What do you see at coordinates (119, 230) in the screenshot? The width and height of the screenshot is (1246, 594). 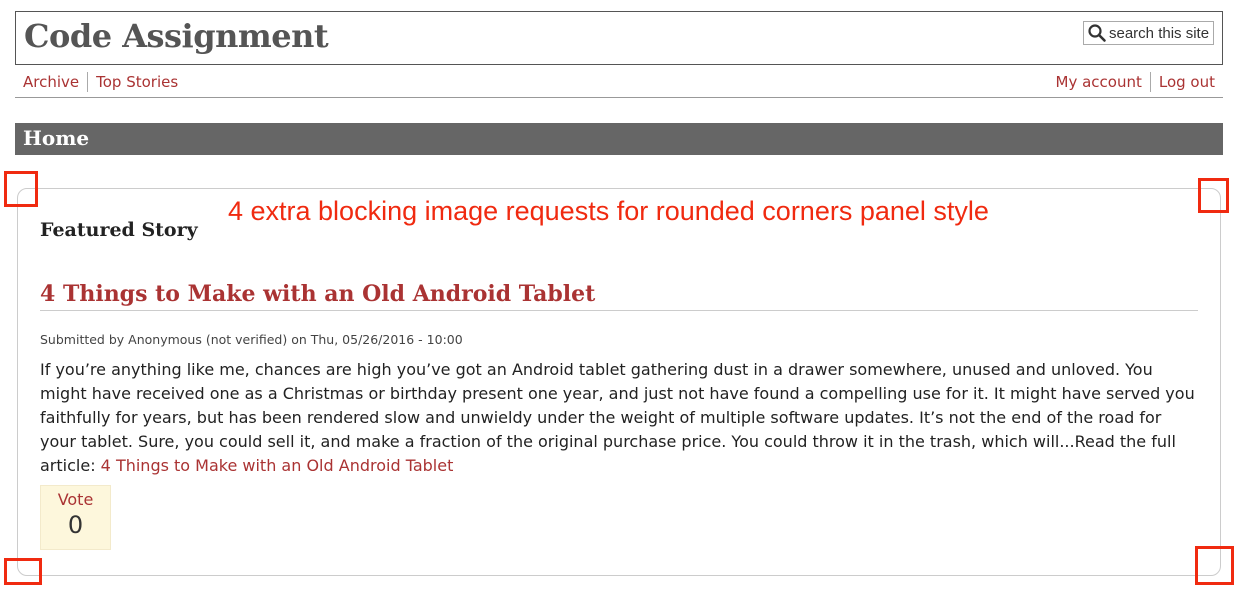 I see `featured-heading: Featured Story` at bounding box center [119, 230].